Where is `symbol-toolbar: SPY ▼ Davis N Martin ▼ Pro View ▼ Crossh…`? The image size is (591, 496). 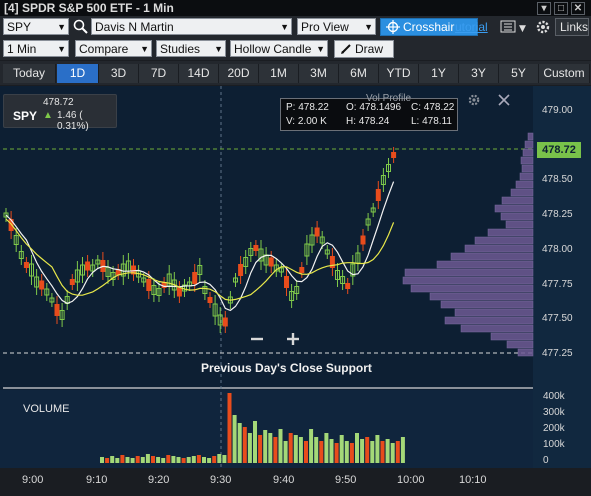
symbol-toolbar: SPY ▼ Davis N Martin ▼ Pro View ▼ Crossh… is located at coordinates (295, 27).